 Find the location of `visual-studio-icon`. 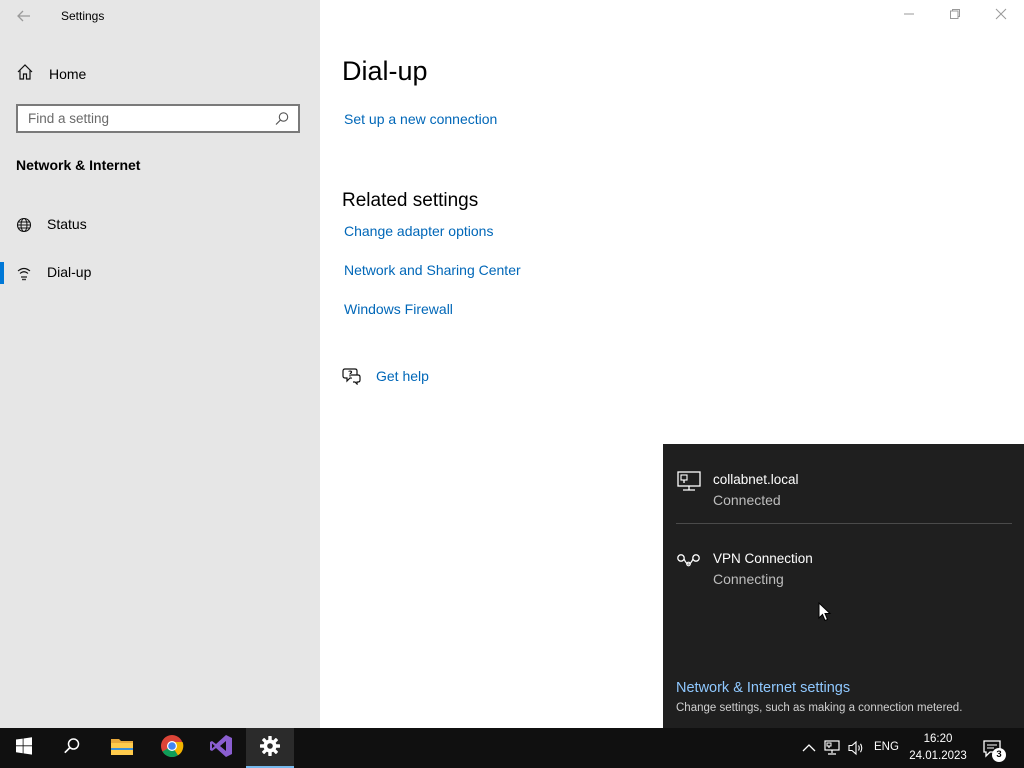

visual-studio-icon is located at coordinates (221, 748).